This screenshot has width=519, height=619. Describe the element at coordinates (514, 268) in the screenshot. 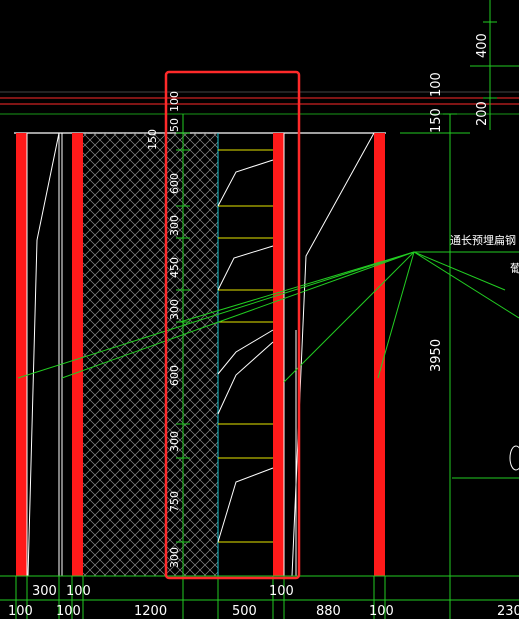

I see `annotation-label-2: 葡` at that location.